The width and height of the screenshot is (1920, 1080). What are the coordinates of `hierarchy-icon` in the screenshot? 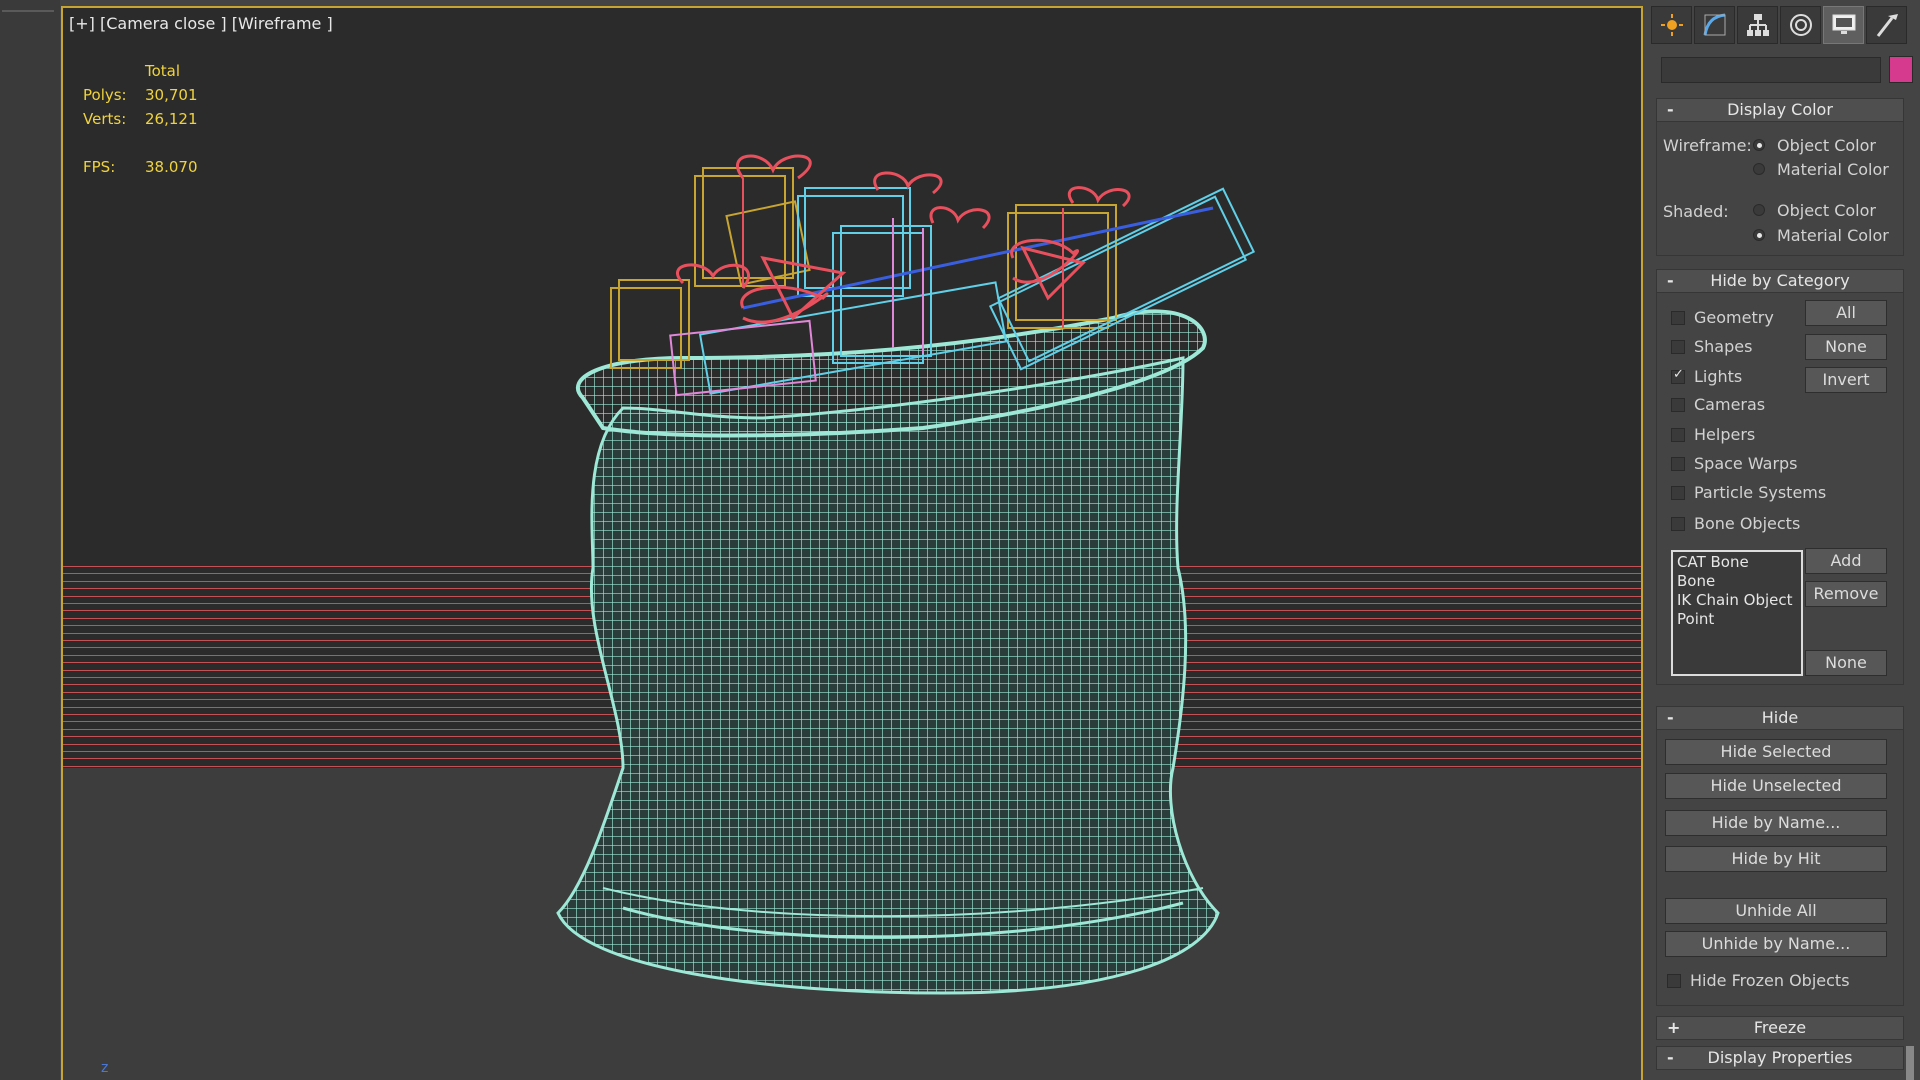 It's located at (1757, 25).